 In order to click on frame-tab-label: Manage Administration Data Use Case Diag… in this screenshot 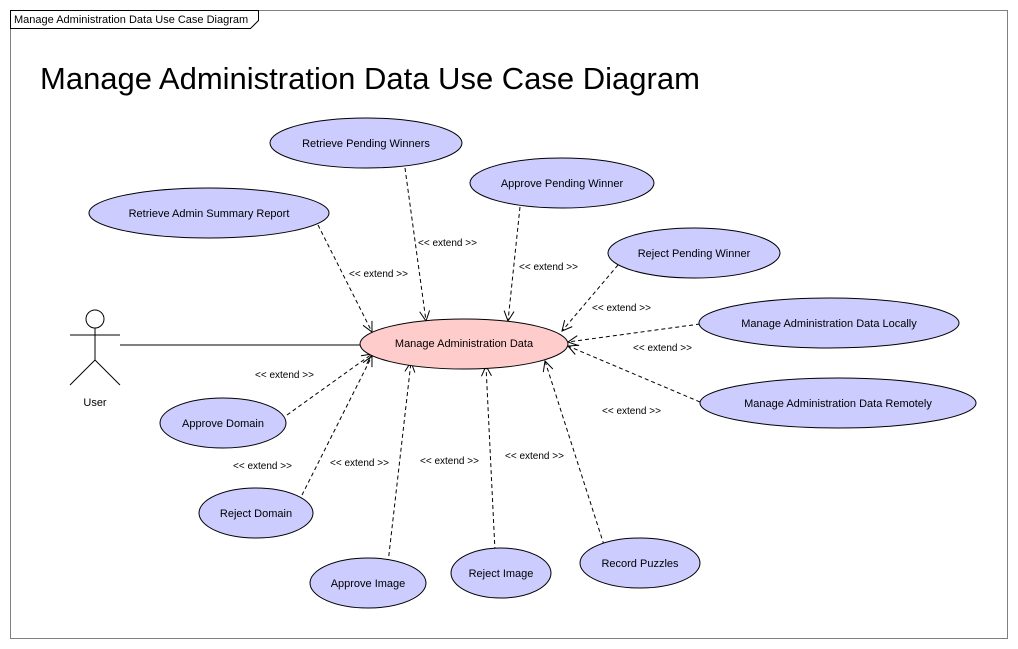, I will do `click(131, 20)`.